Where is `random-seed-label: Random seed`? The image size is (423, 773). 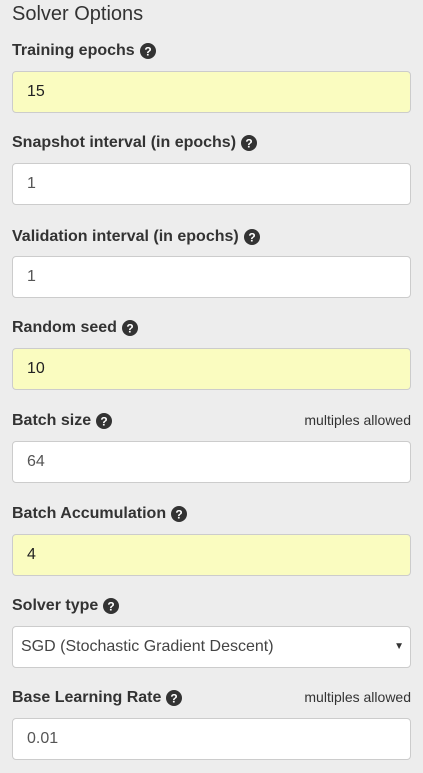 random-seed-label: Random seed is located at coordinates (64, 327).